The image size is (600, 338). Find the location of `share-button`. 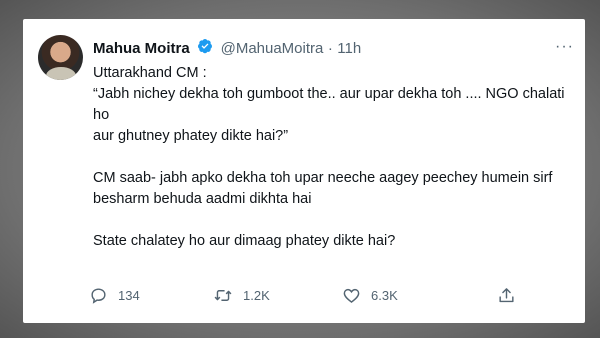

share-button is located at coordinates (506, 295).